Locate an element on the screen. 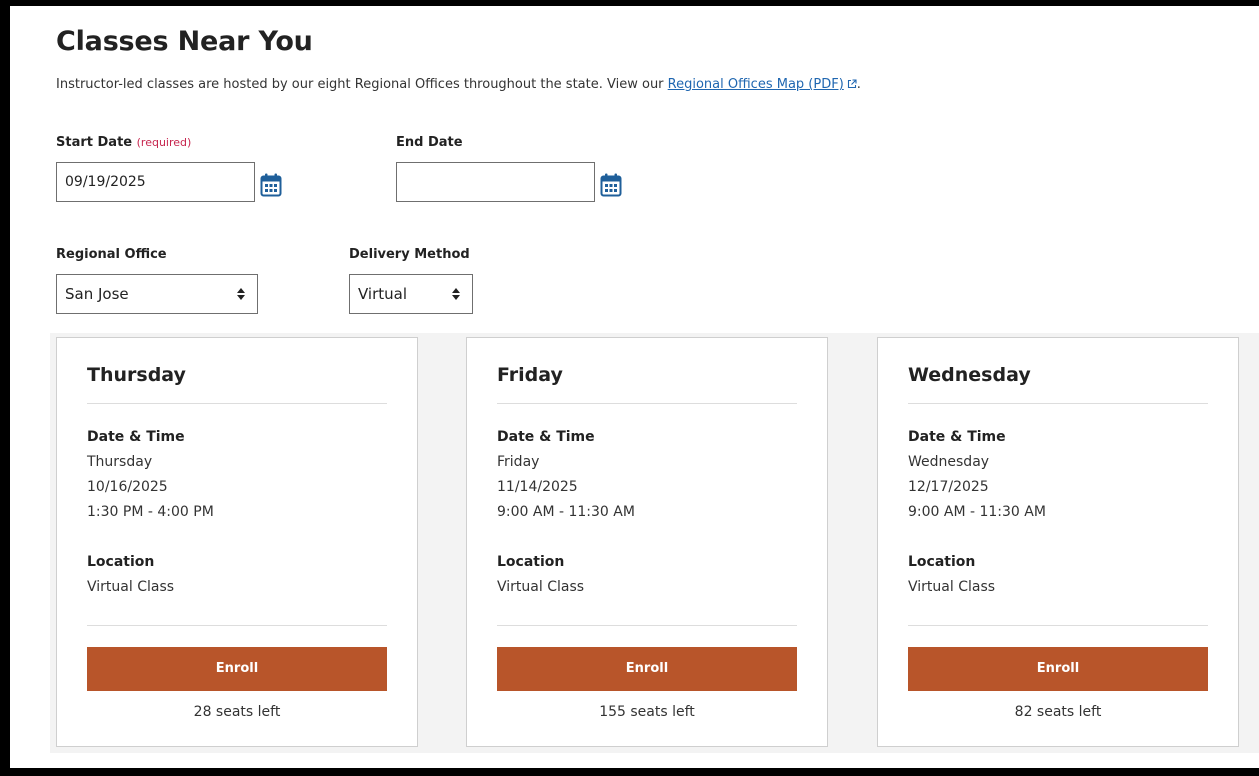 The image size is (1259, 776). end-date-input is located at coordinates (495, 182).